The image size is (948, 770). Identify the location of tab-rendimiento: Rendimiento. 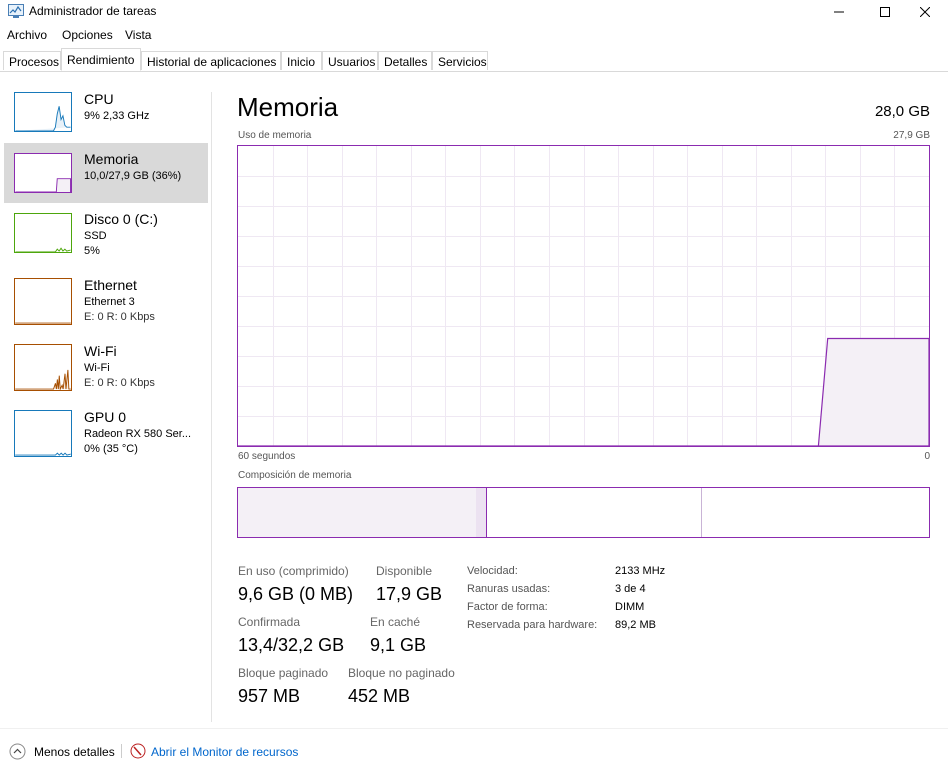
(101, 59).